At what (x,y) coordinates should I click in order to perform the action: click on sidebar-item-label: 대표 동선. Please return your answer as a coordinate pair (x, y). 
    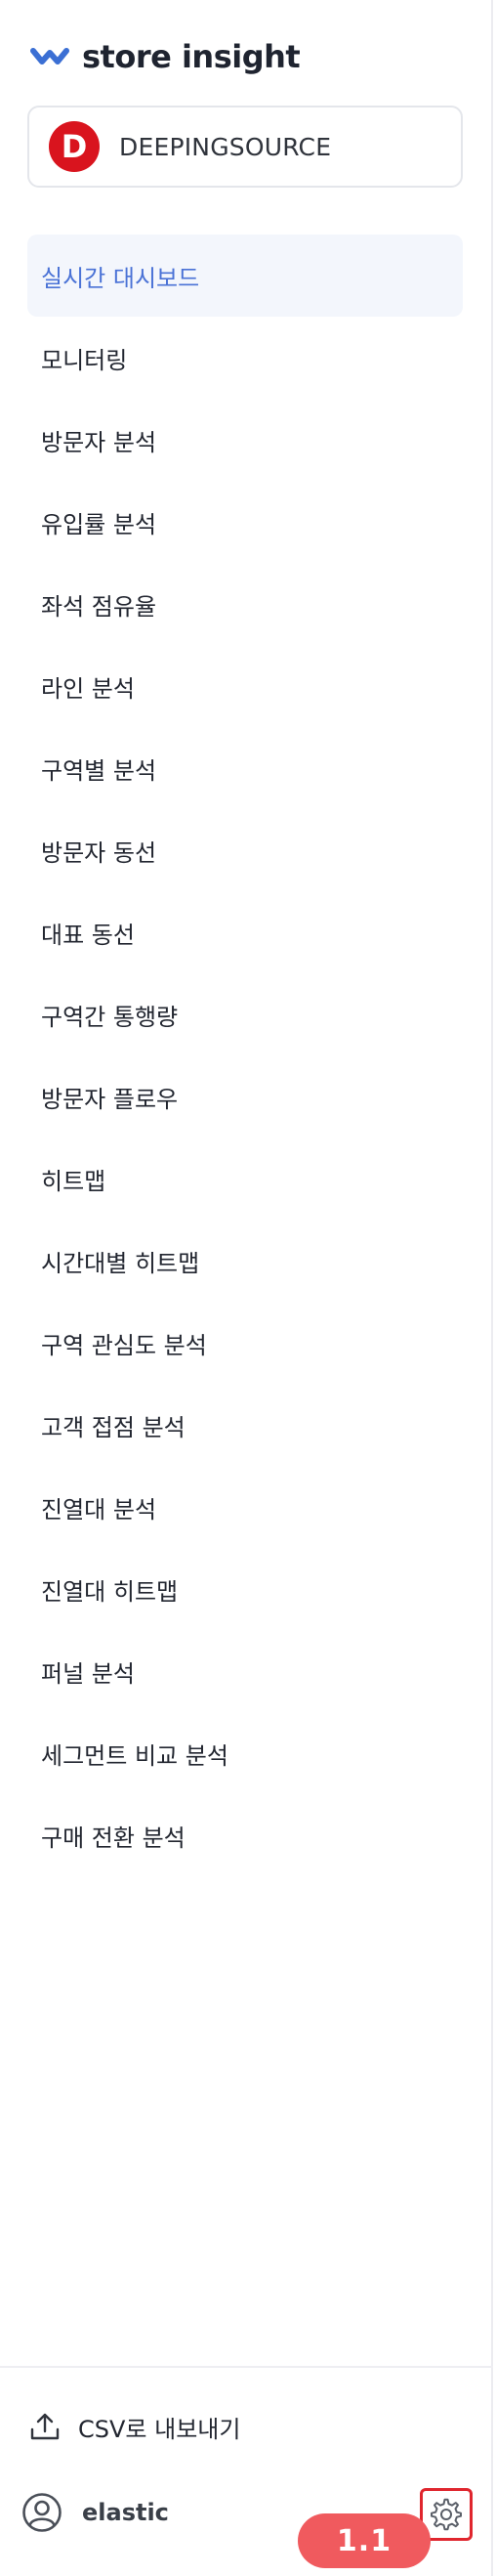
    Looking at the image, I should click on (88, 935).